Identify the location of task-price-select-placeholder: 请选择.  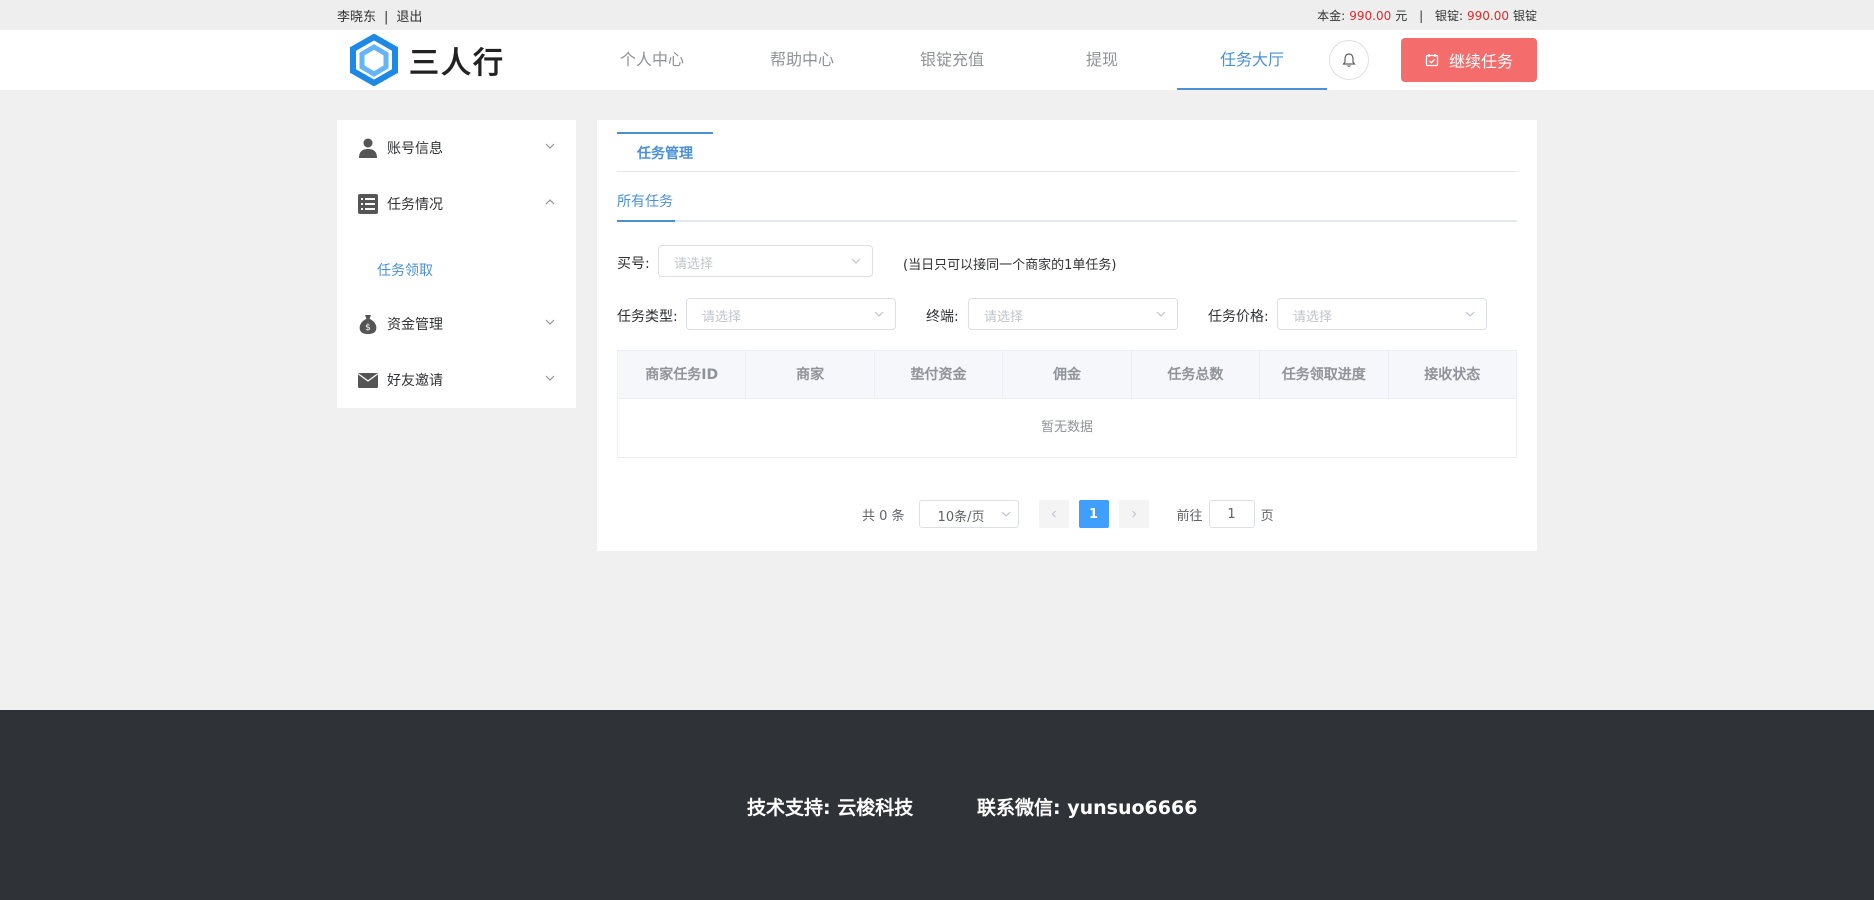
(1313, 317).